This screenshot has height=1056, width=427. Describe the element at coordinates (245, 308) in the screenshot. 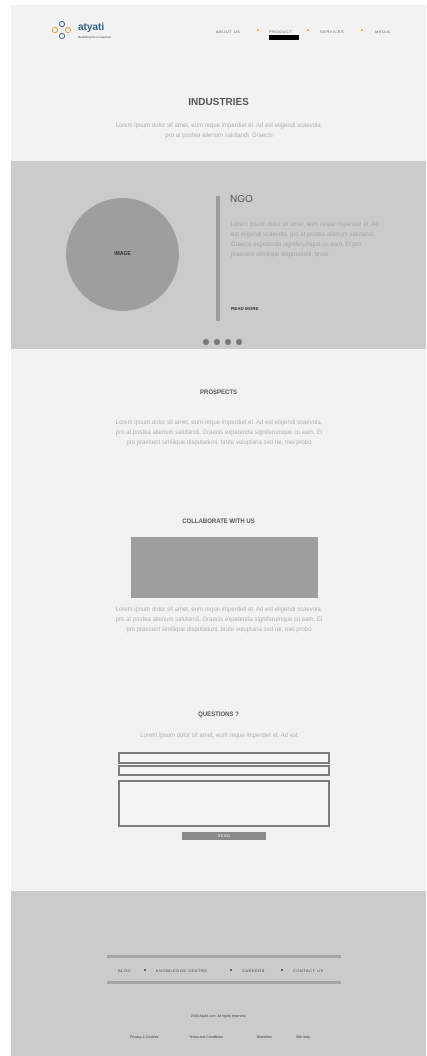

I see `read-more-link: READ MORE` at that location.